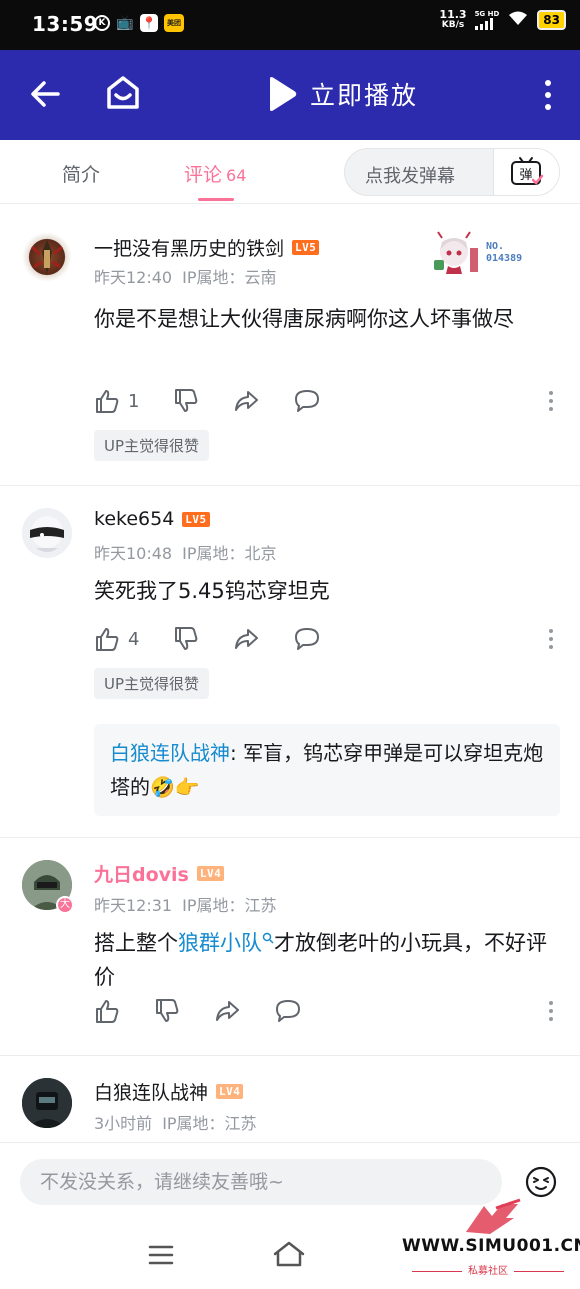  Describe the element at coordinates (152, 519) in the screenshot. I see `comment-username: keke654 LV5` at that location.